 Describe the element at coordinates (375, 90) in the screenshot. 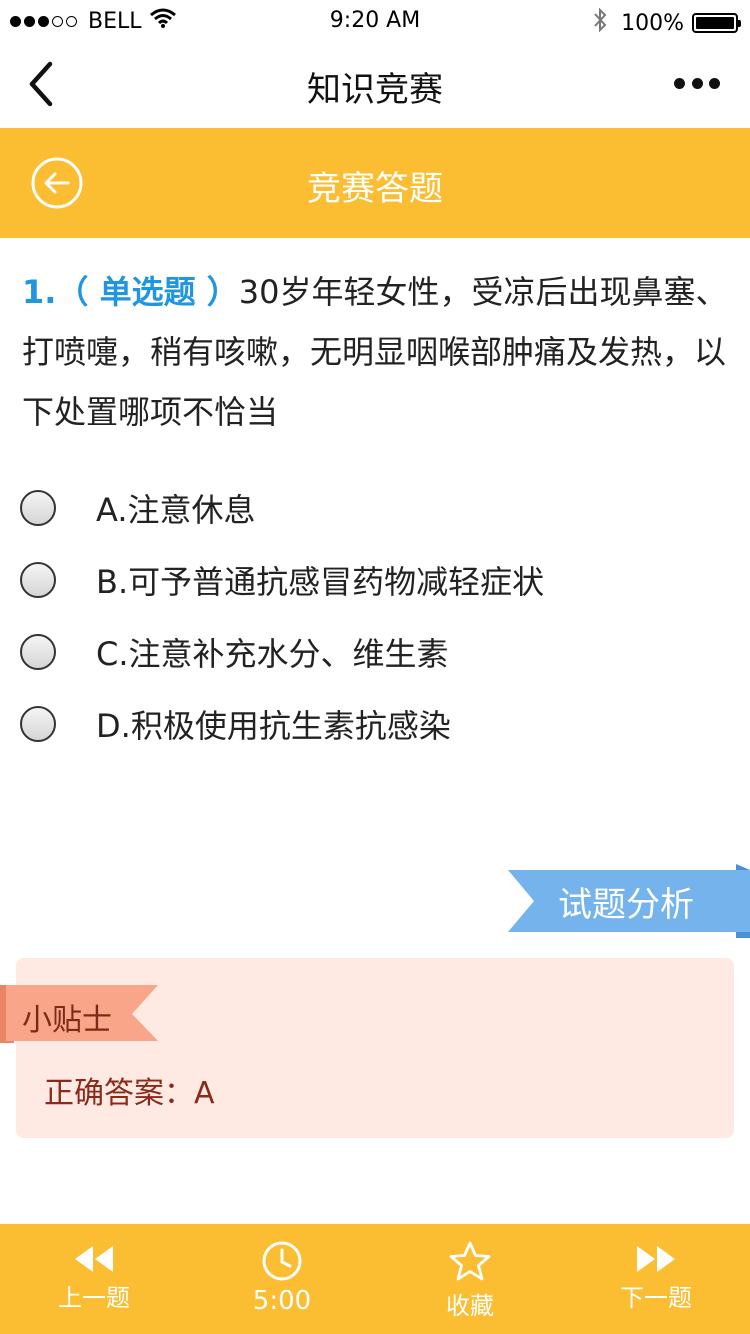

I see `nav-title: 知识竞赛` at that location.